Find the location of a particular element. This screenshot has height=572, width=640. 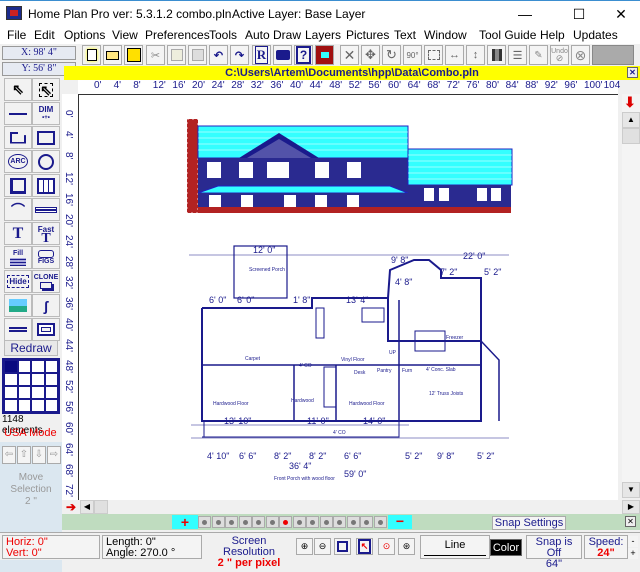

move-up-button: ⇧ is located at coordinates (24, 455).